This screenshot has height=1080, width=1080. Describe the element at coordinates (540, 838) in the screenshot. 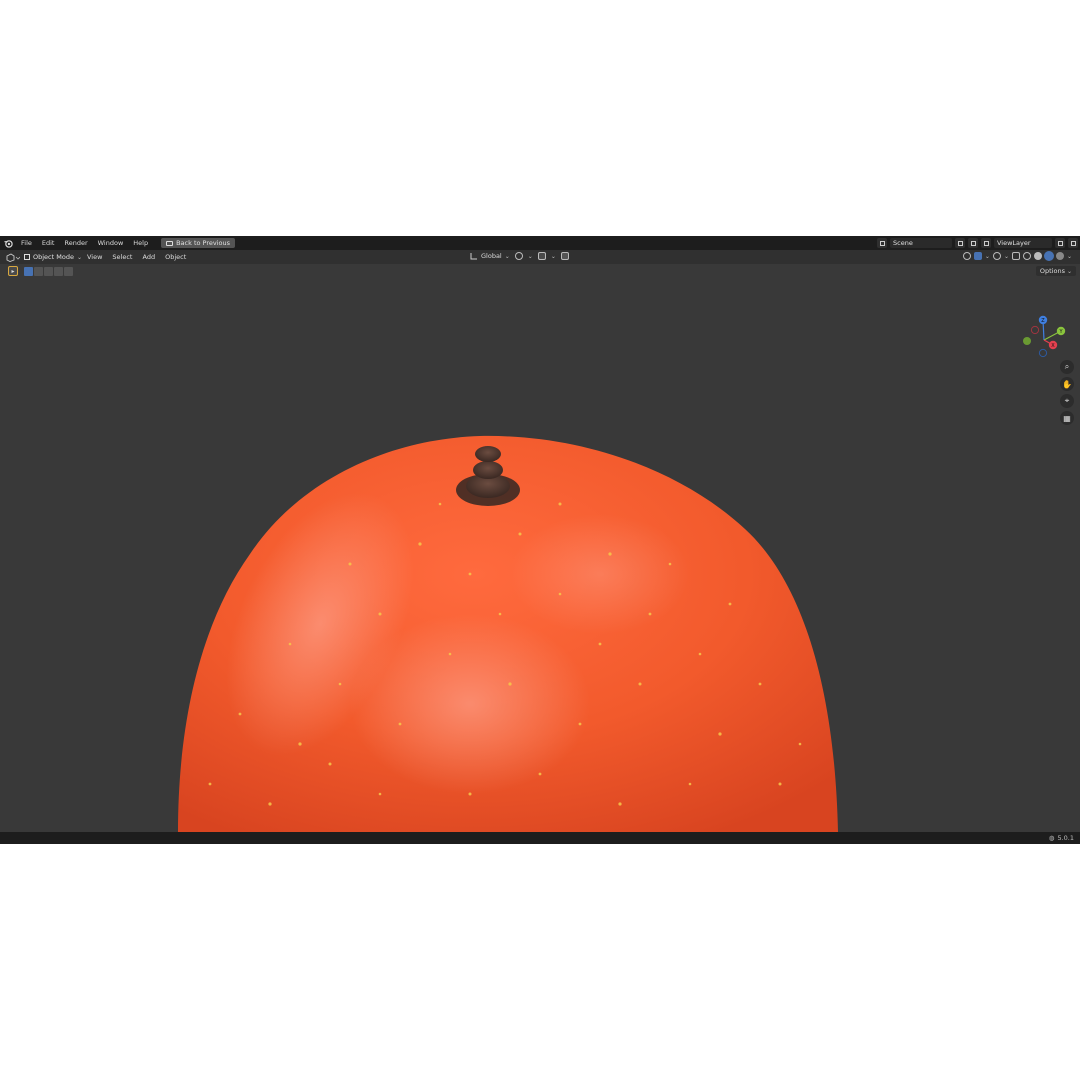

I see `status-bar: ◍ 5.0.1` at that location.